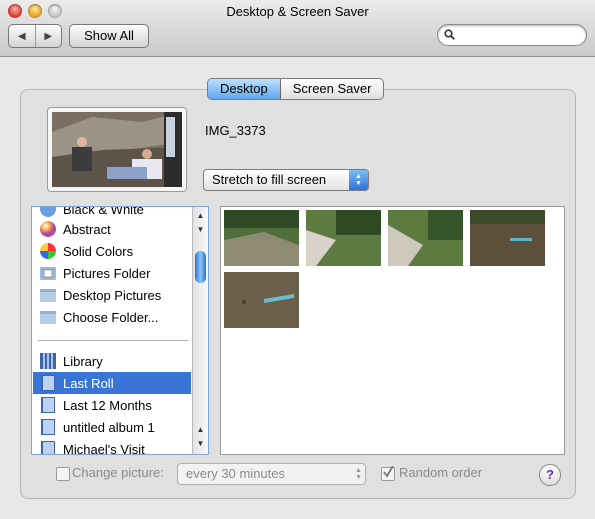  I want to click on image-name-label: IMG_3373, so click(235, 130).